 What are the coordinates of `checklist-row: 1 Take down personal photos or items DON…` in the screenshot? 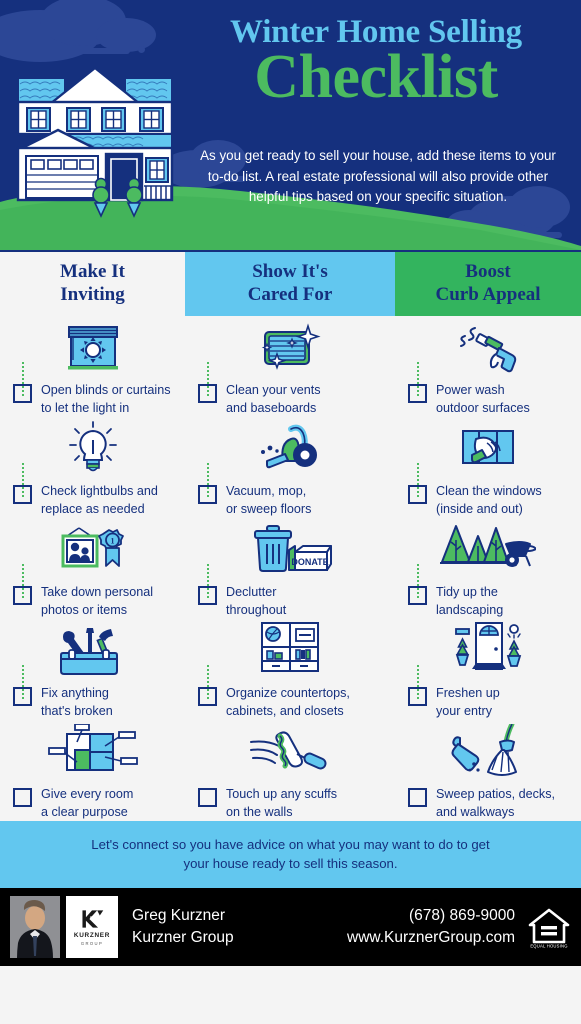 It's located at (290, 568).